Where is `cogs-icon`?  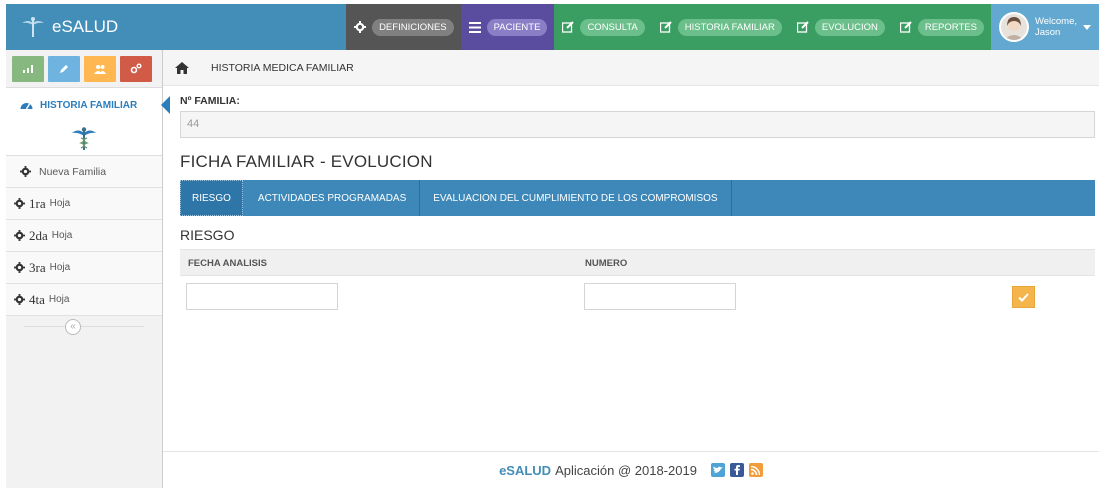
cogs-icon is located at coordinates (136, 68).